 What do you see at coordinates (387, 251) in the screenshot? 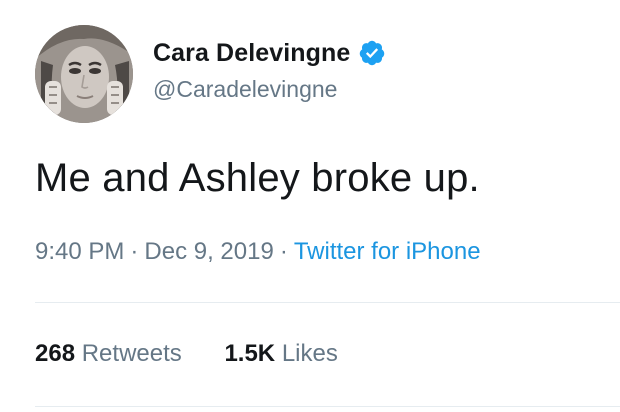
I see `tweet-source-link: Twitter for iPhone` at bounding box center [387, 251].